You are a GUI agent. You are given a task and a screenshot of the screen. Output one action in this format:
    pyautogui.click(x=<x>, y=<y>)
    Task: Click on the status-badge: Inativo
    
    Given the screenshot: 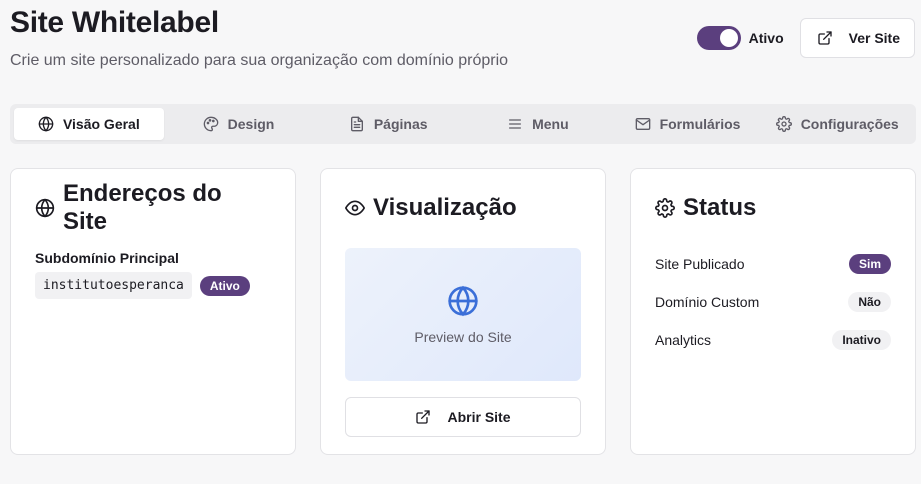 What is the action you would take?
    pyautogui.click(x=861, y=340)
    